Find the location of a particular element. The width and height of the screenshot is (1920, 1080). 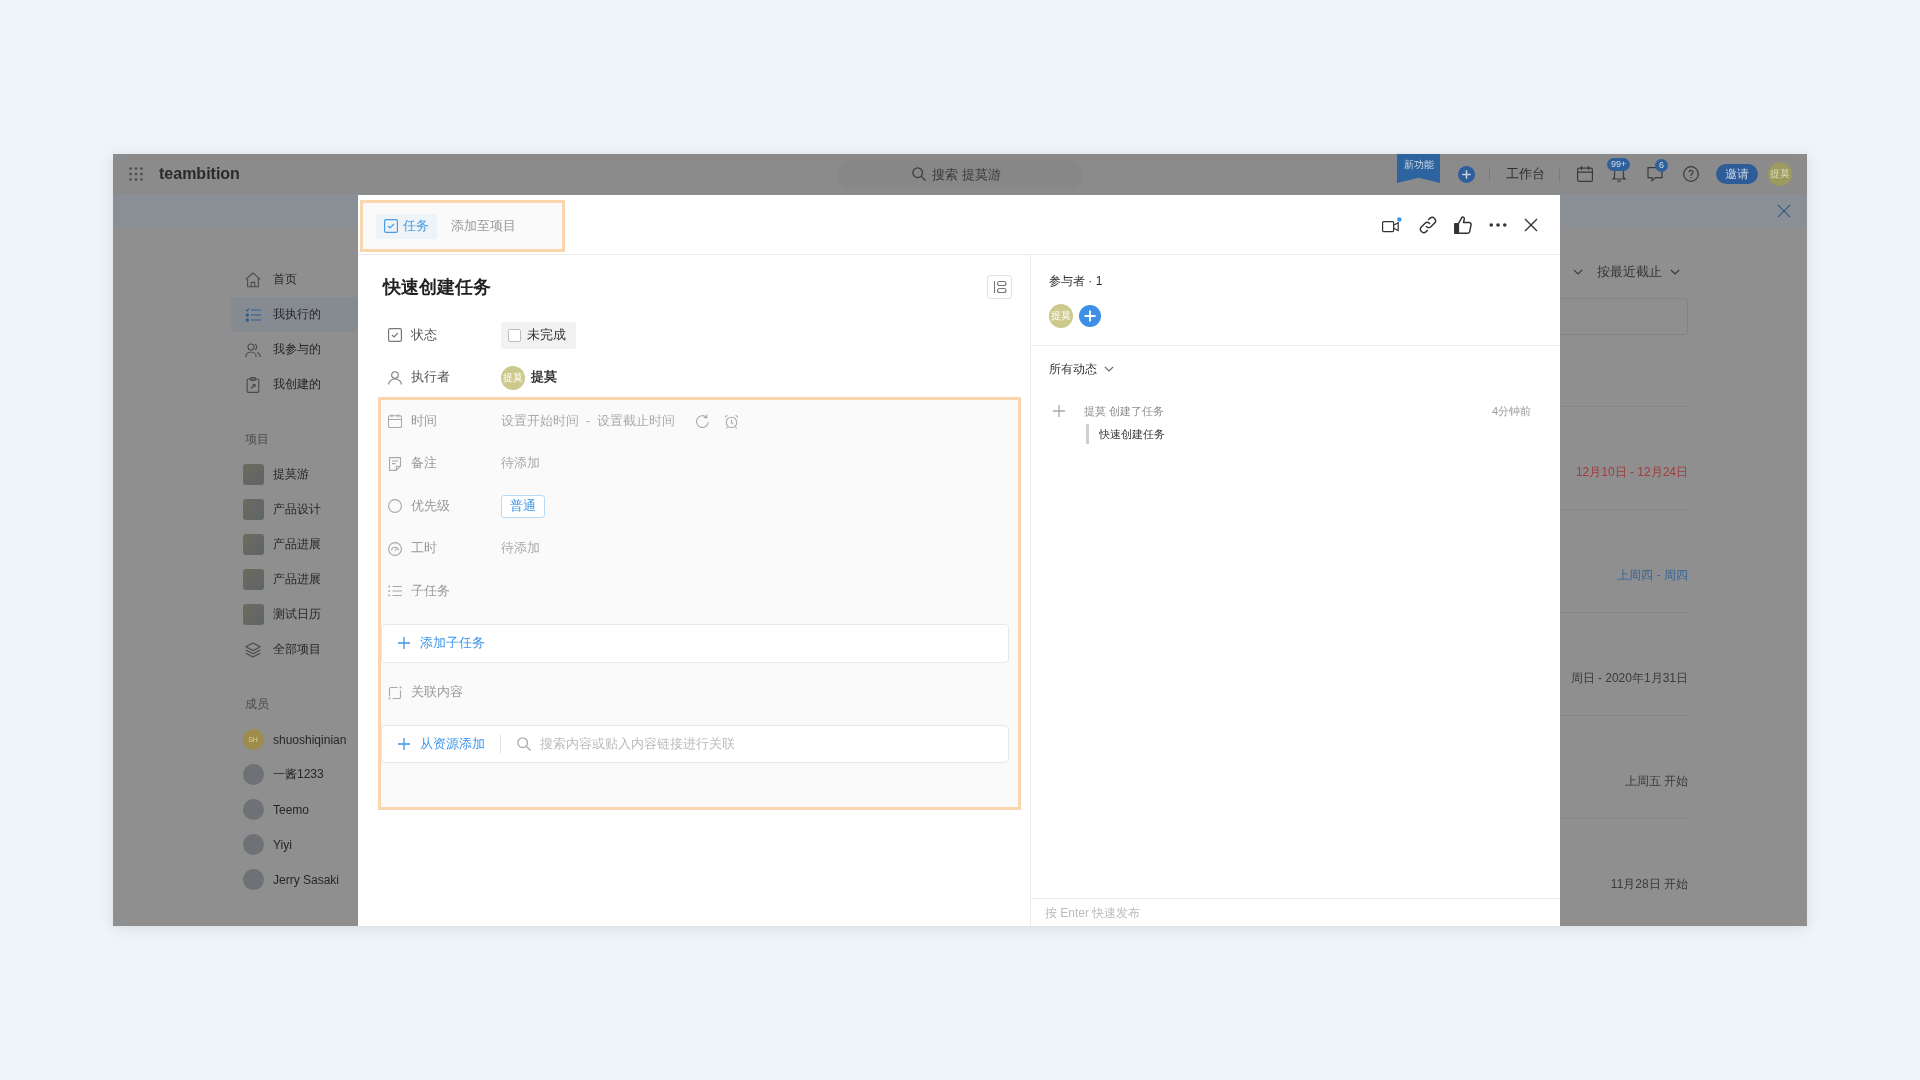

search-input: 搜索 提莫游 is located at coordinates (970, 174).